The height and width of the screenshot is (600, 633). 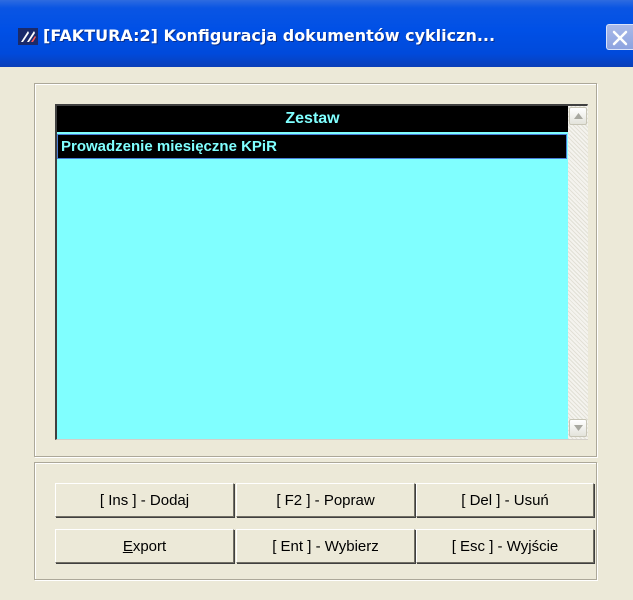 I want to click on scroll-down-button, so click(x=578, y=428).